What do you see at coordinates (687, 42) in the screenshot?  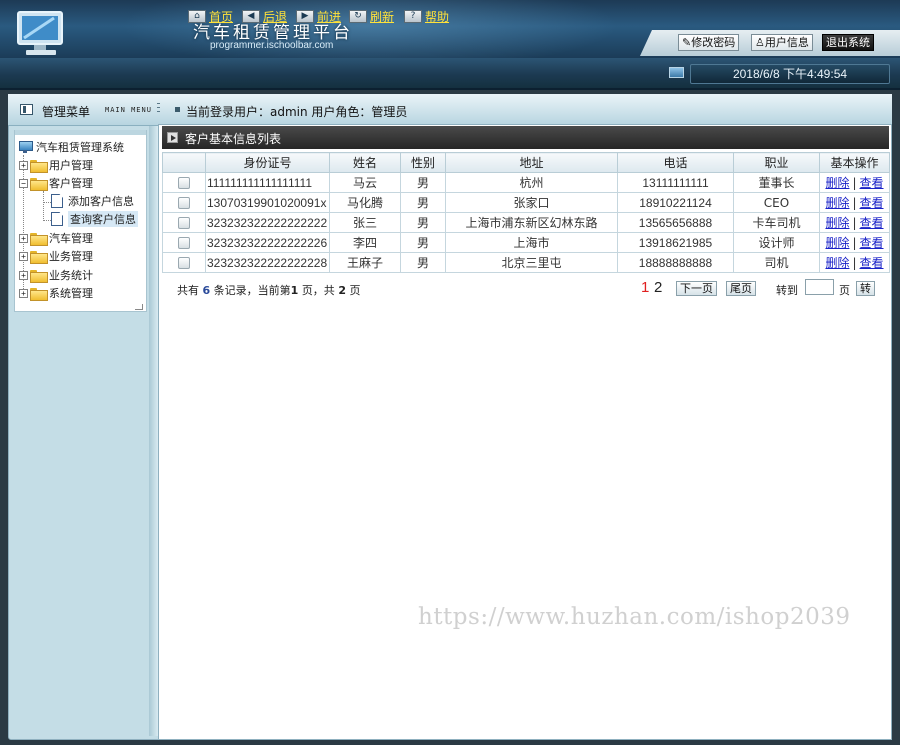 I see `pencil-icon: ✎` at bounding box center [687, 42].